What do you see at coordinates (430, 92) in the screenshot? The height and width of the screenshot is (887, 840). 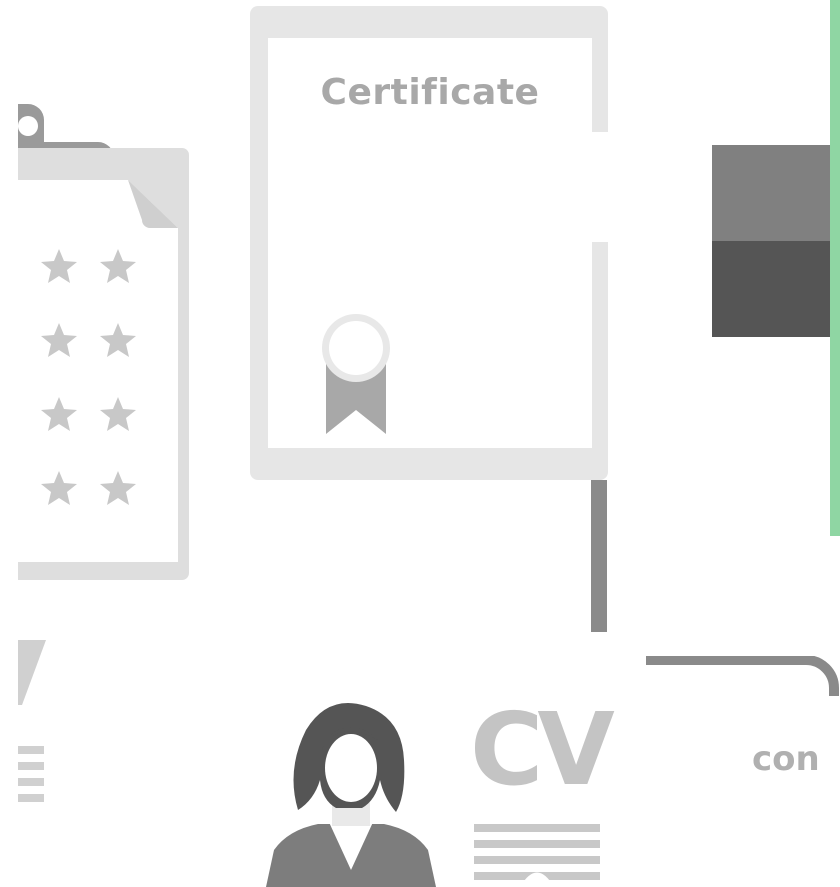 I see `certificate-title: Certificate` at bounding box center [430, 92].